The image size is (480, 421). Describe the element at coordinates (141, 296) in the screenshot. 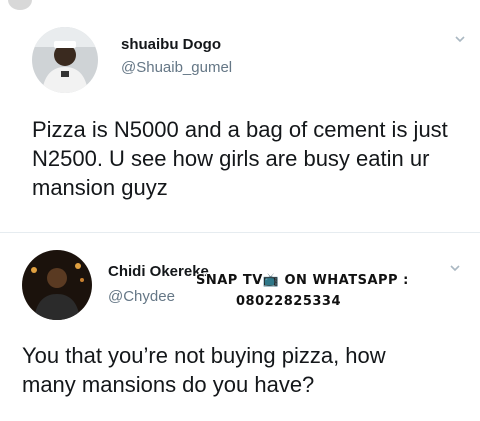

I see `user-handle: @Chydee` at that location.